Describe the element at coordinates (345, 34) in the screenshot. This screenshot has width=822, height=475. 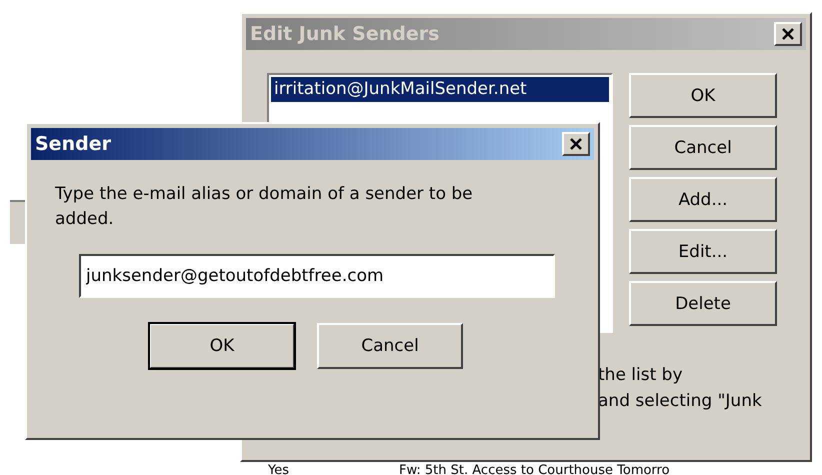
I see `window-title: Edit Junk Senders` at that location.